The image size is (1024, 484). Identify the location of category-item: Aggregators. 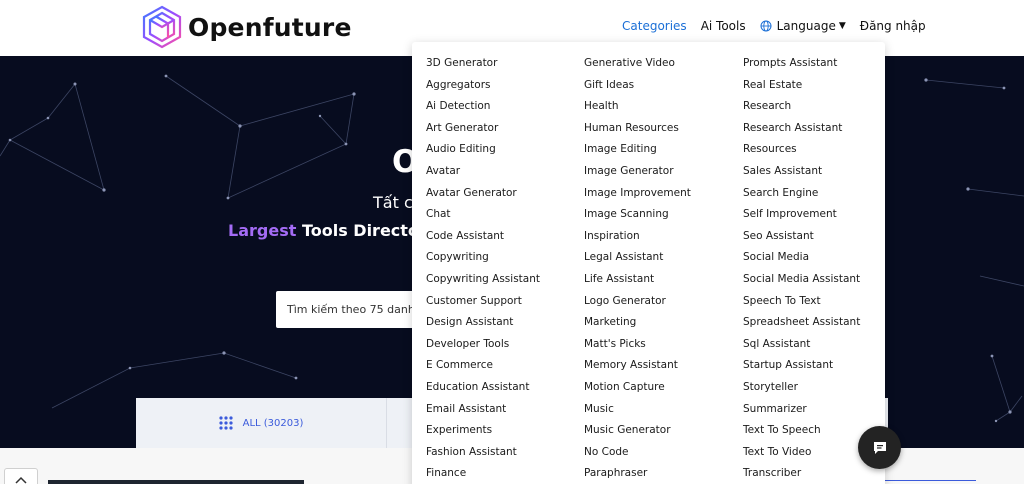
(483, 88).